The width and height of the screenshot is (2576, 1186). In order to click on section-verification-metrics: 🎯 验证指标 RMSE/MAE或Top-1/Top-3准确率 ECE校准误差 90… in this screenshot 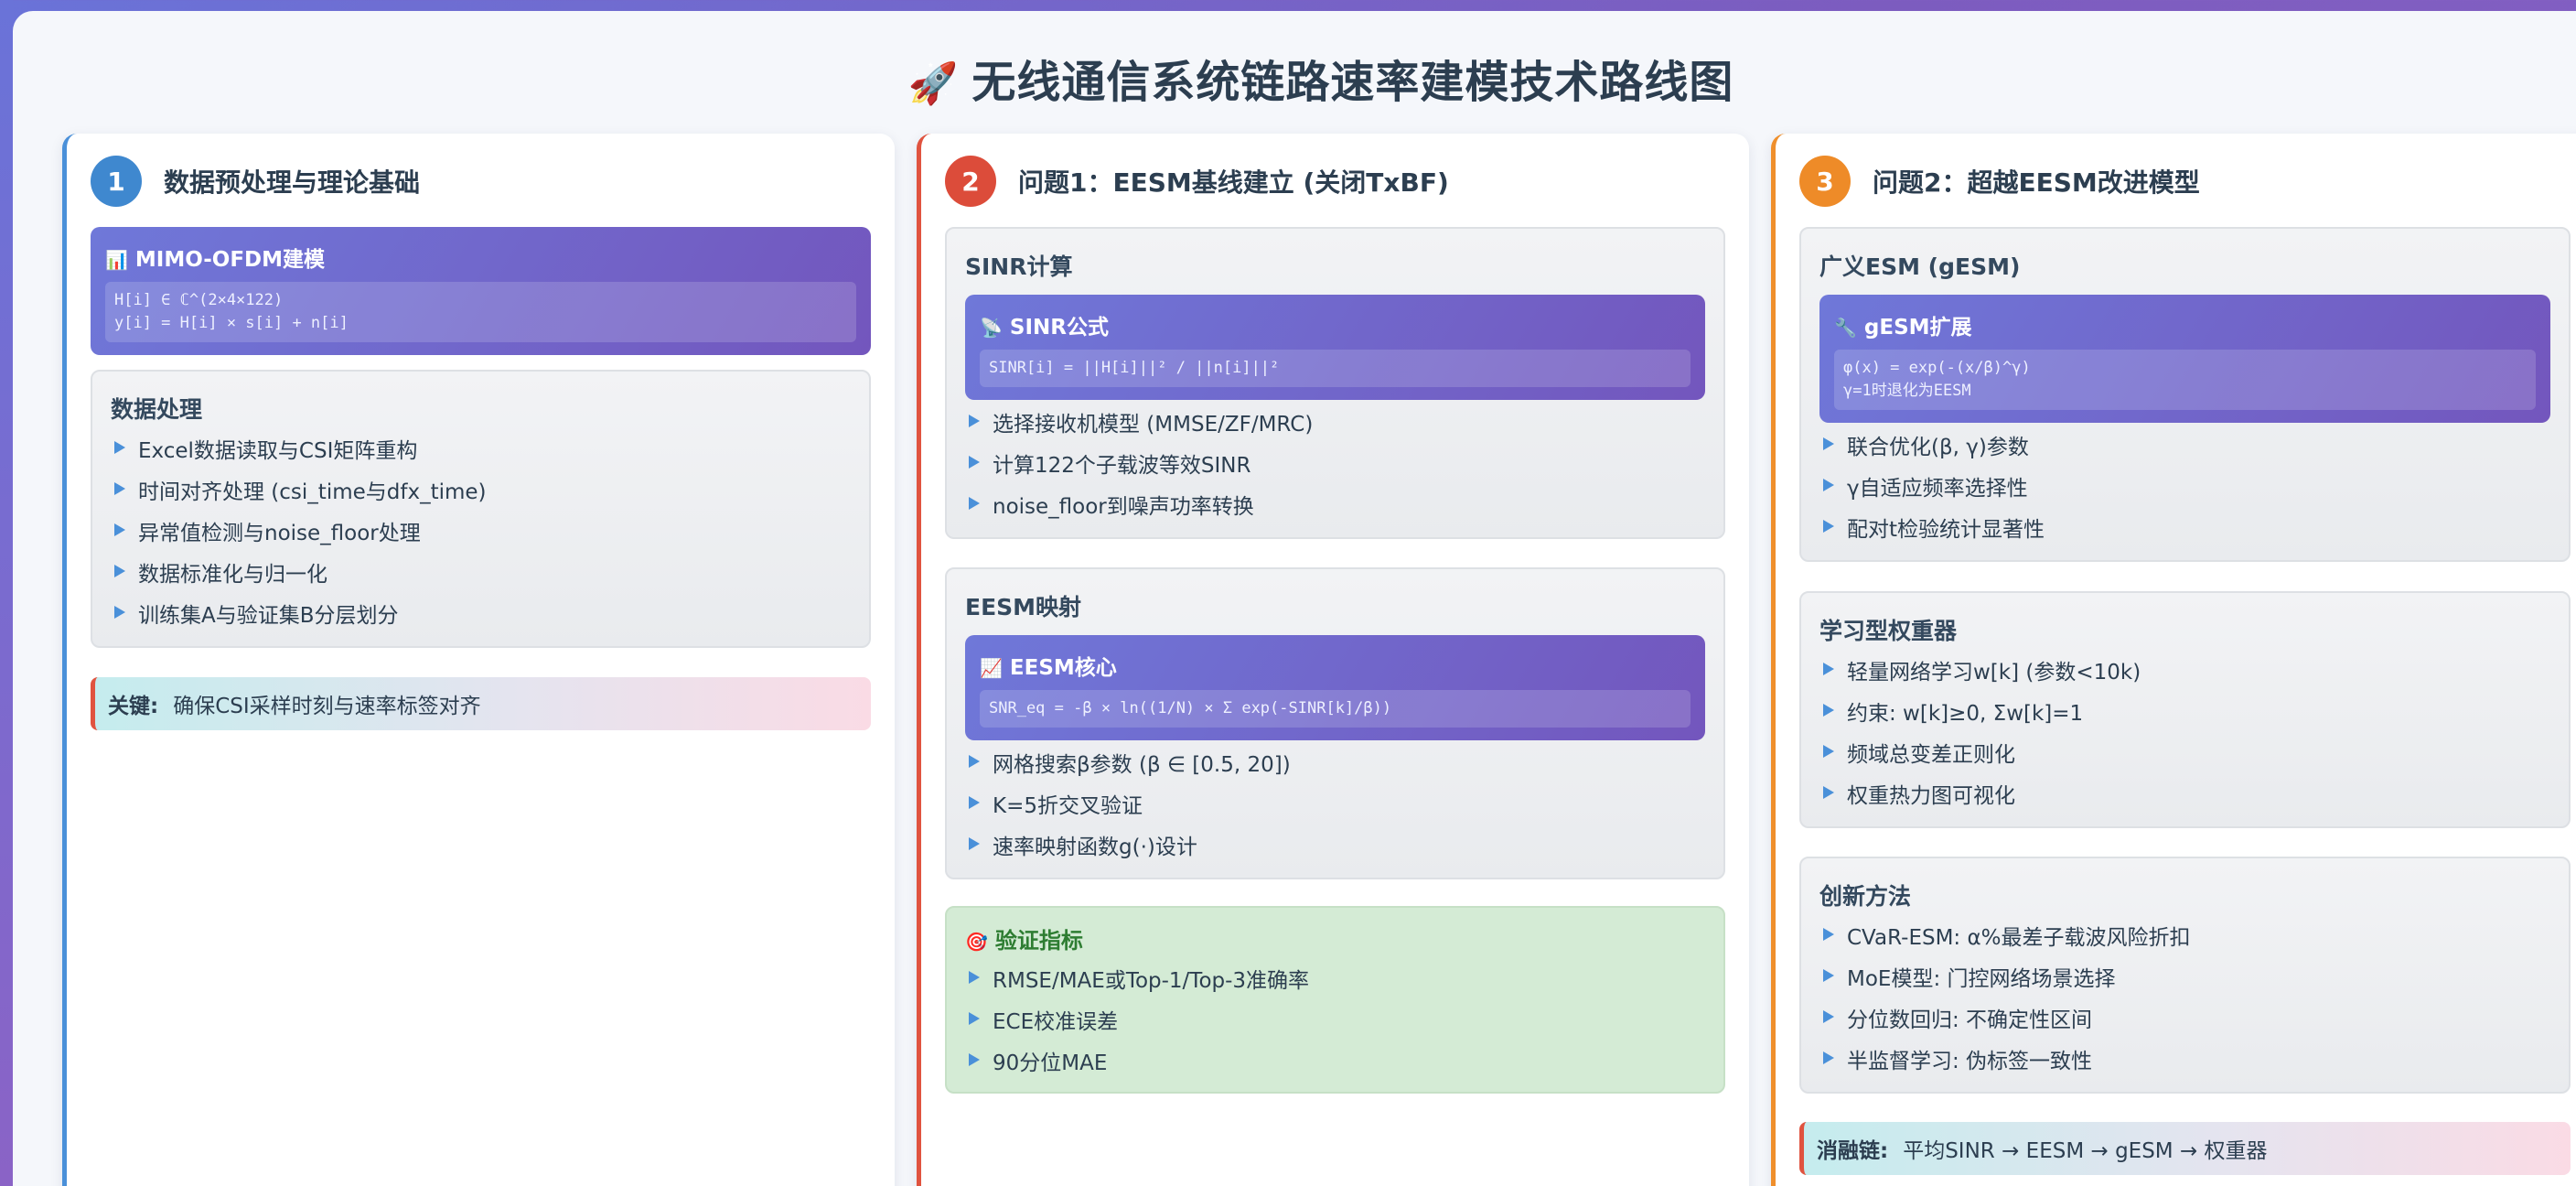, I will do `click(1335, 1000)`.